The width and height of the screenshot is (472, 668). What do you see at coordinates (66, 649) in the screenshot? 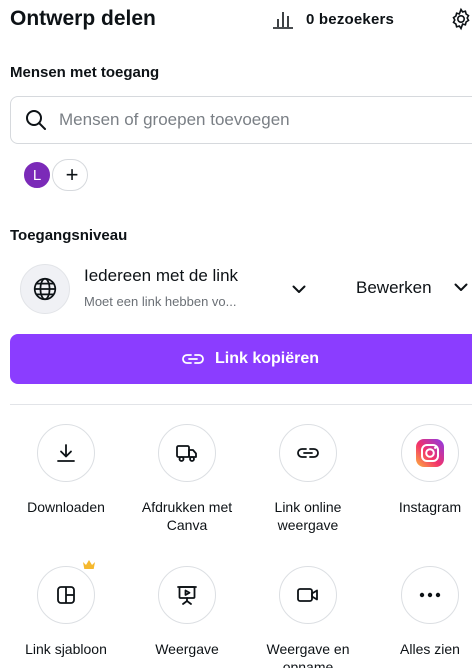
I see `template-link-label: Link sjabloon` at bounding box center [66, 649].